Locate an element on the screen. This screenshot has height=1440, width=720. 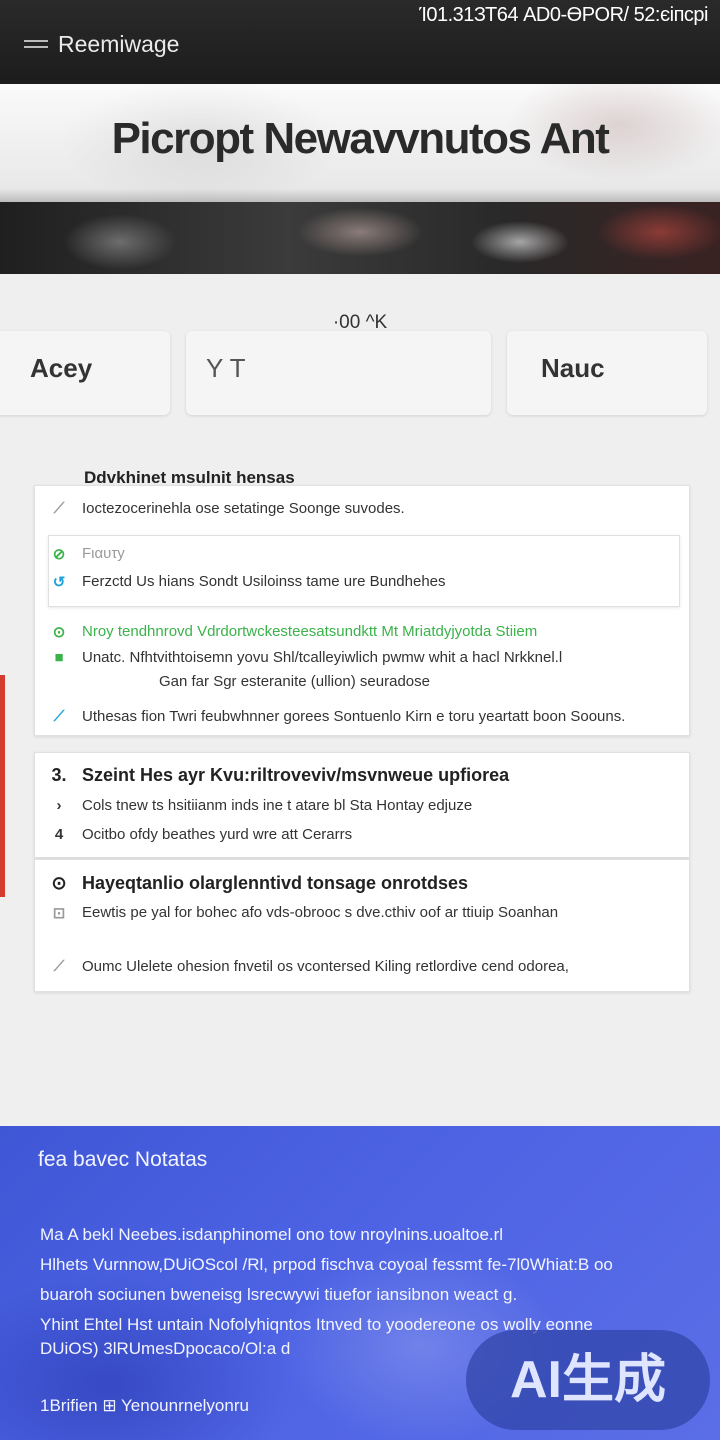
list-item-text: Ocitbo ofdy beathes yurd wre att Cerarrs is located at coordinates (217, 834).